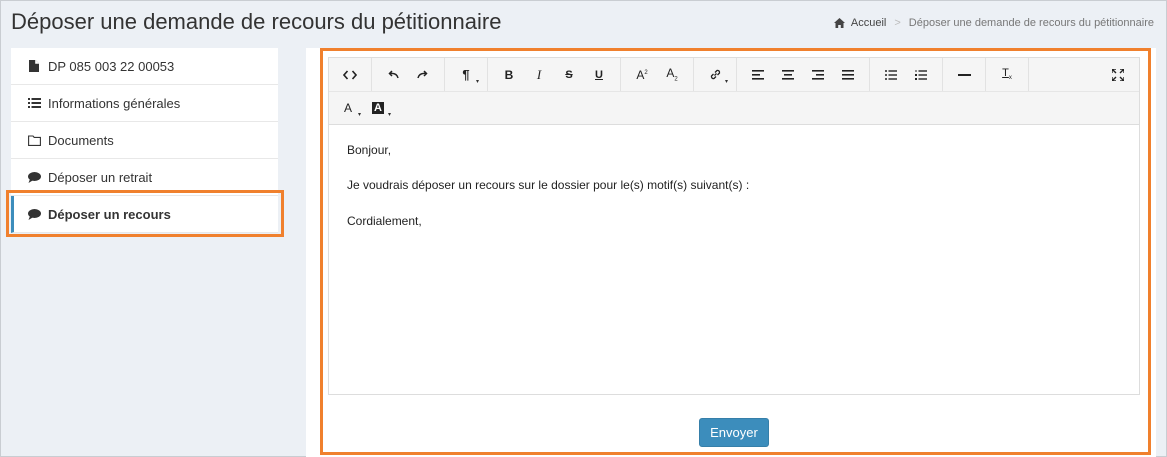 The height and width of the screenshot is (457, 1167). I want to click on numbered-list-button, so click(921, 75).